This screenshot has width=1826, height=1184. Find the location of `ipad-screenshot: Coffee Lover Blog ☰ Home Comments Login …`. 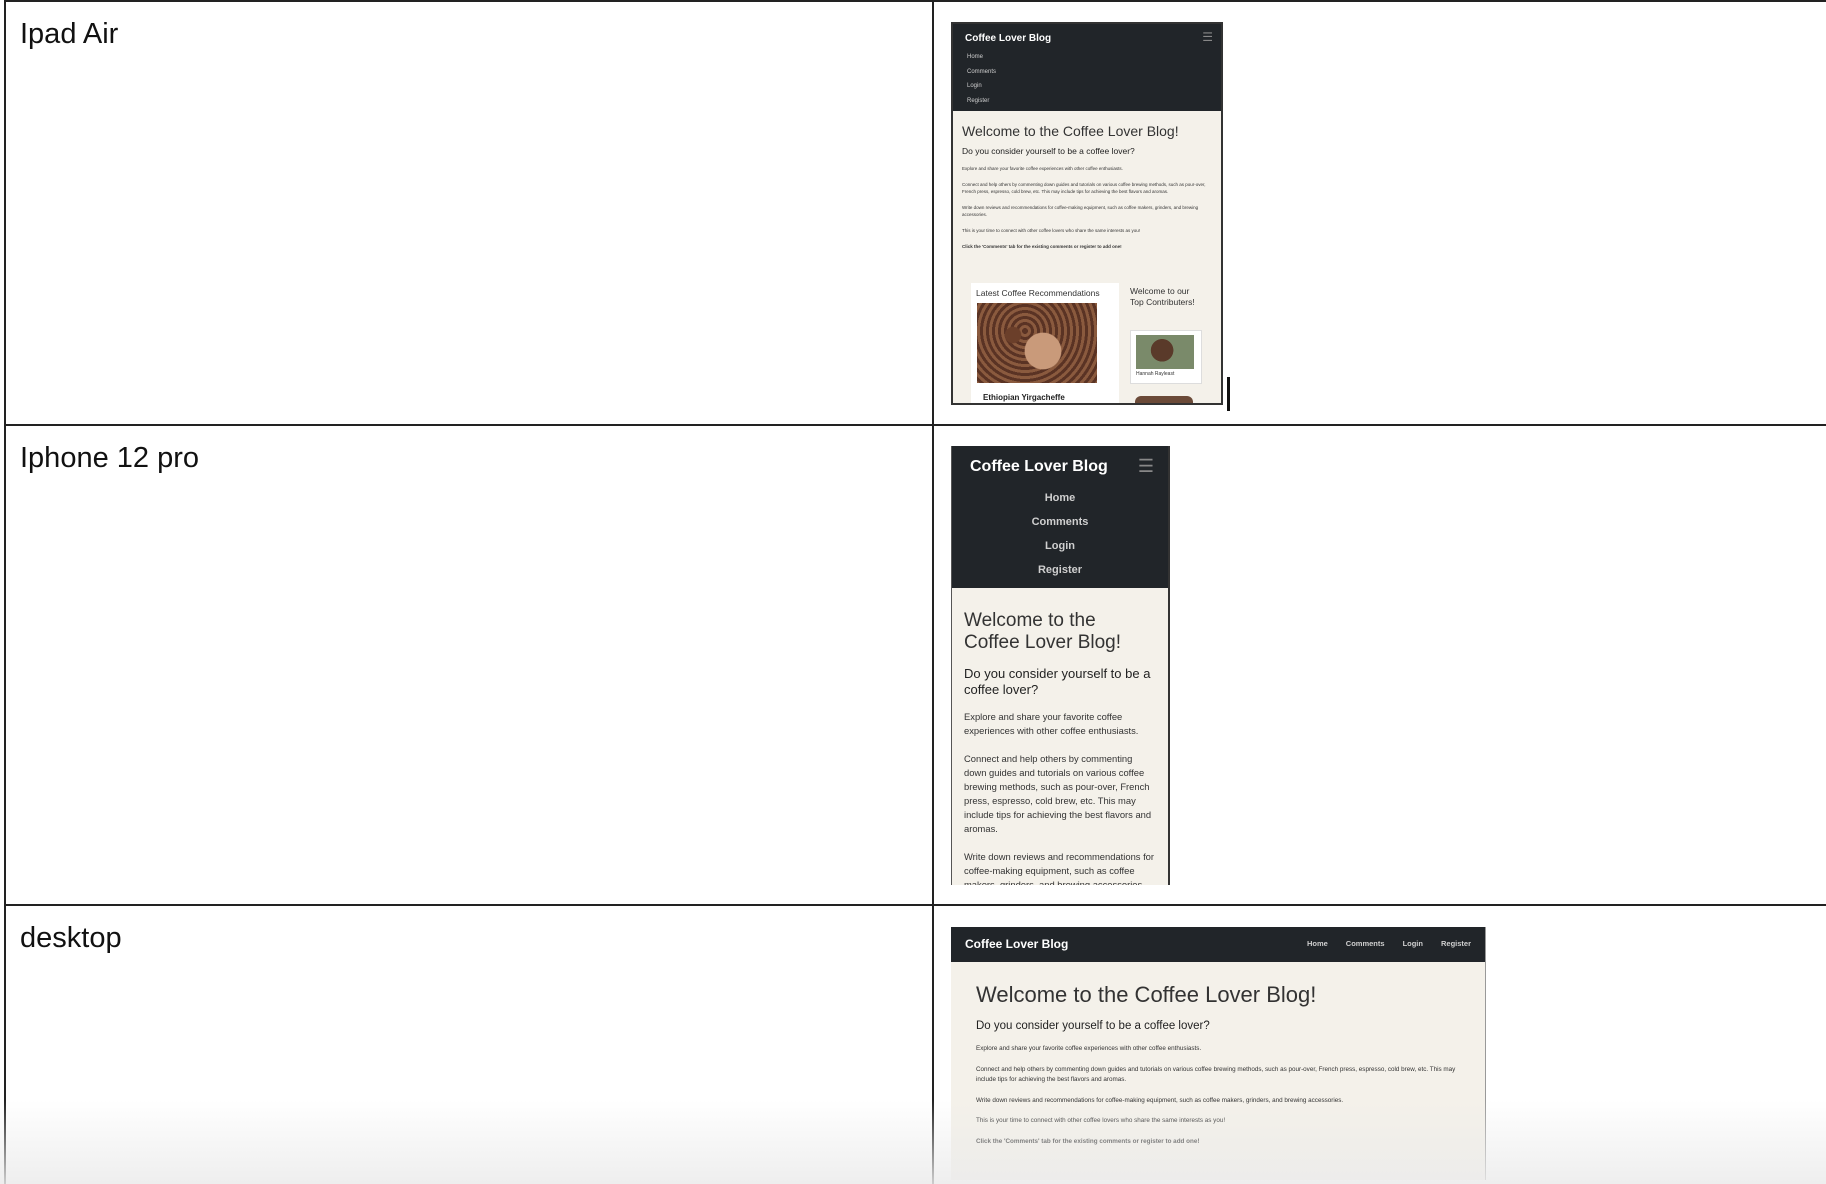

ipad-screenshot: Coffee Lover Blog ☰ Home Comments Login … is located at coordinates (1087, 213).